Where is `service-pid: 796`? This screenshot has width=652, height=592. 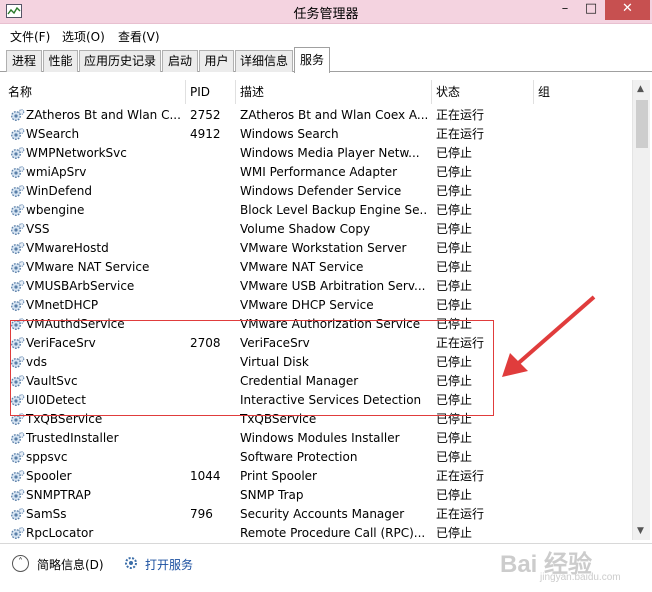
service-pid: 796 is located at coordinates (201, 514).